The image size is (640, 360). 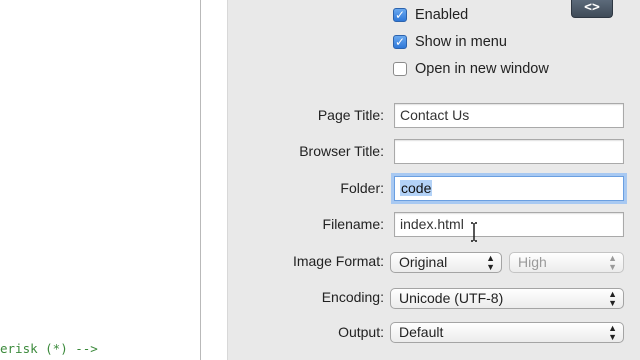 I want to click on encoding-label: Encoding:, so click(x=352, y=297).